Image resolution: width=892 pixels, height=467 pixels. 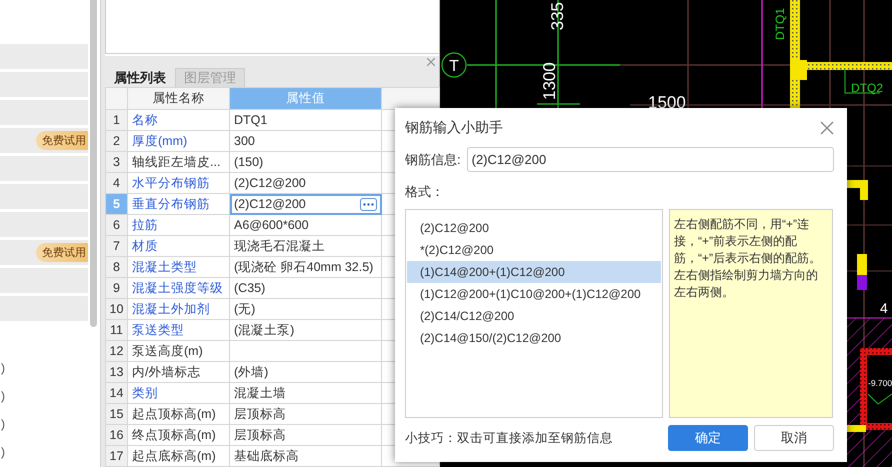 What do you see at coordinates (117, 288) in the screenshot?
I see `row-number: 9` at bounding box center [117, 288].